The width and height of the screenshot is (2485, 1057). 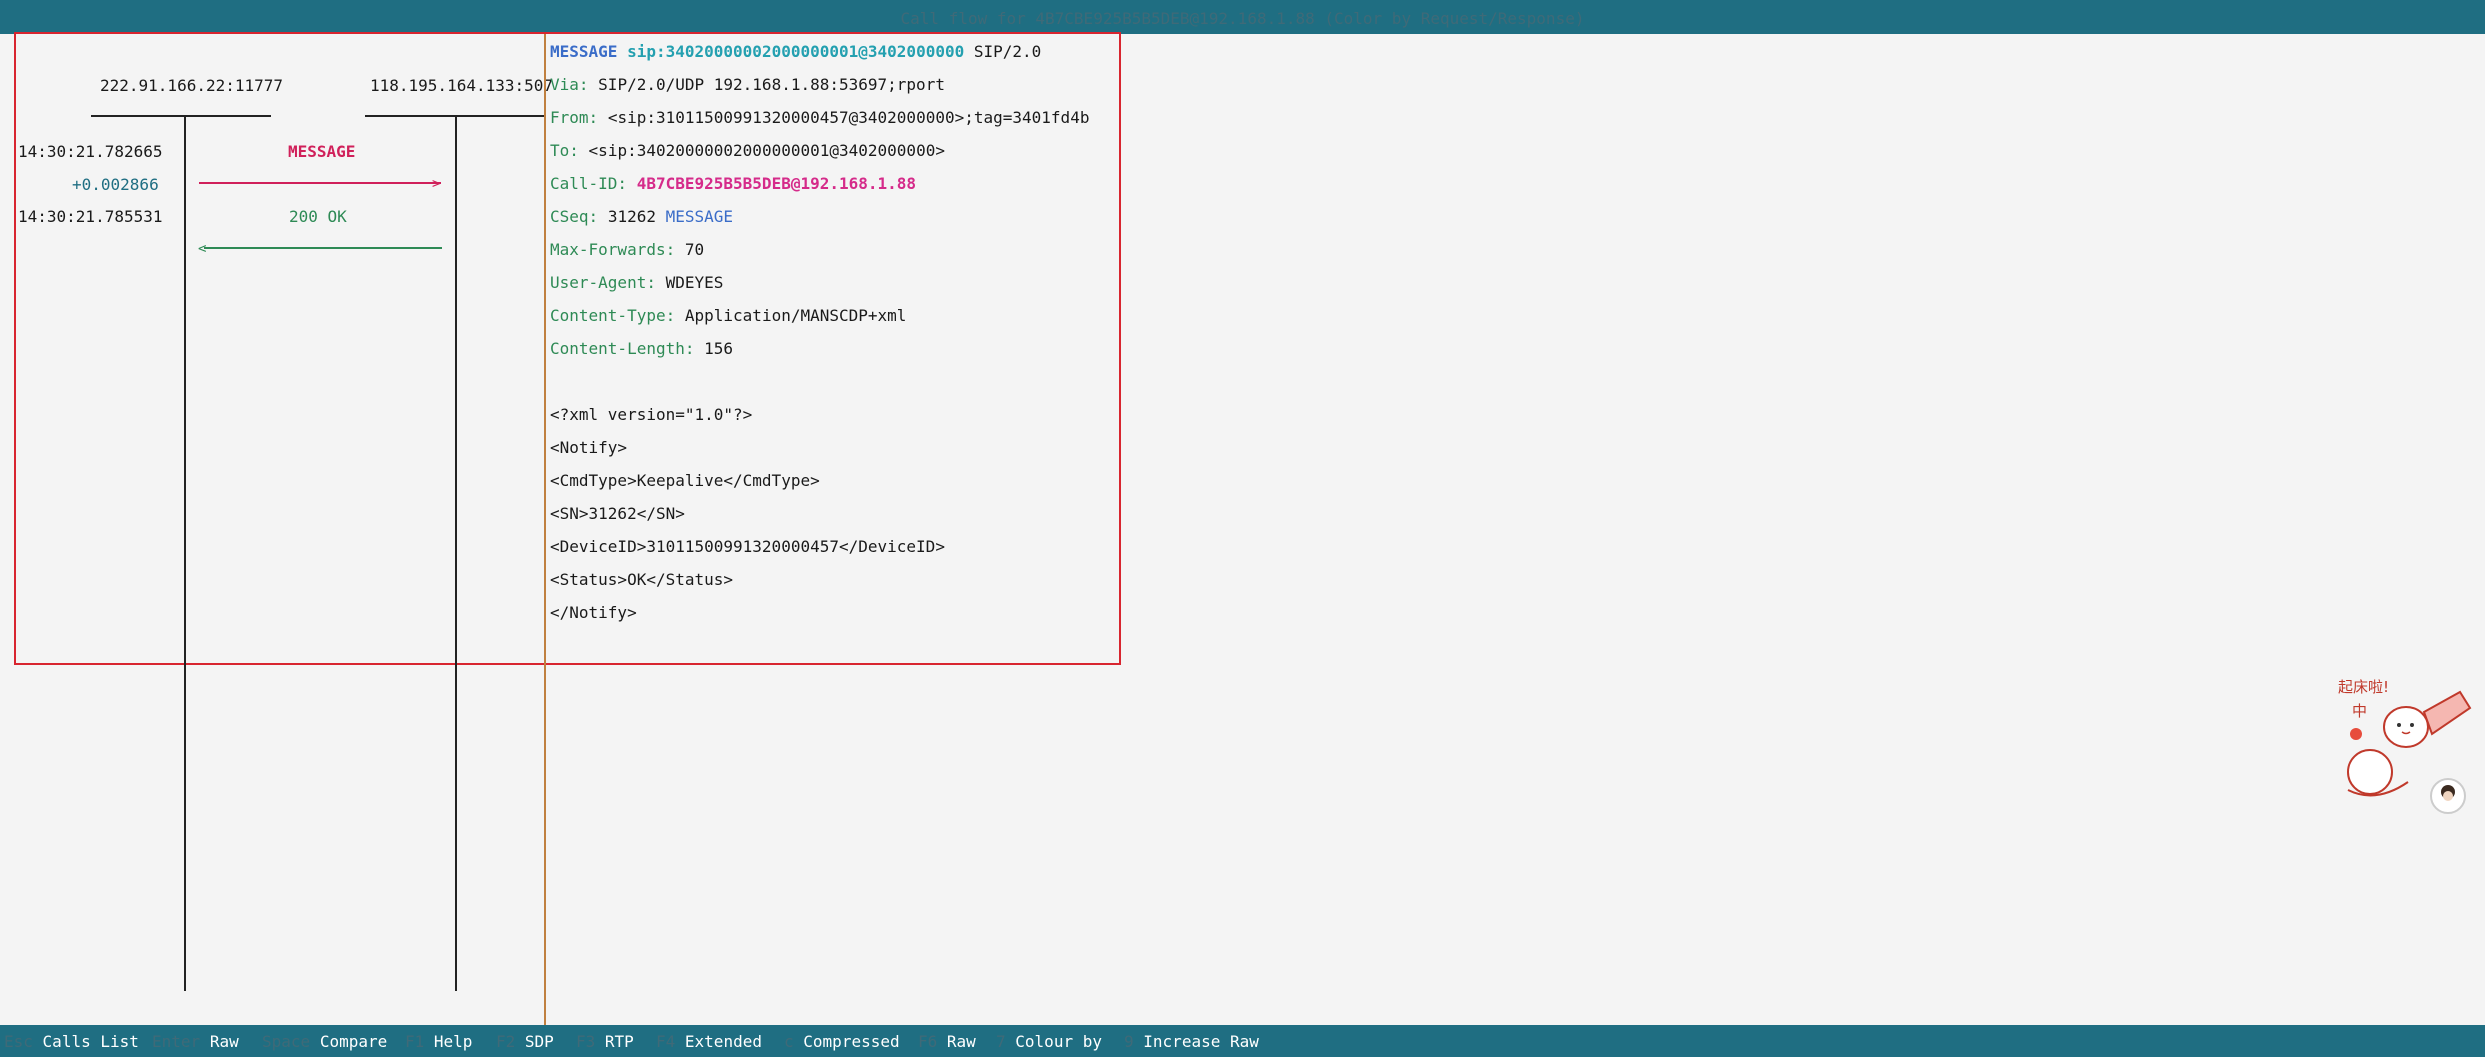 What do you see at coordinates (506, 1041) in the screenshot?
I see `footer-key: F2` at bounding box center [506, 1041].